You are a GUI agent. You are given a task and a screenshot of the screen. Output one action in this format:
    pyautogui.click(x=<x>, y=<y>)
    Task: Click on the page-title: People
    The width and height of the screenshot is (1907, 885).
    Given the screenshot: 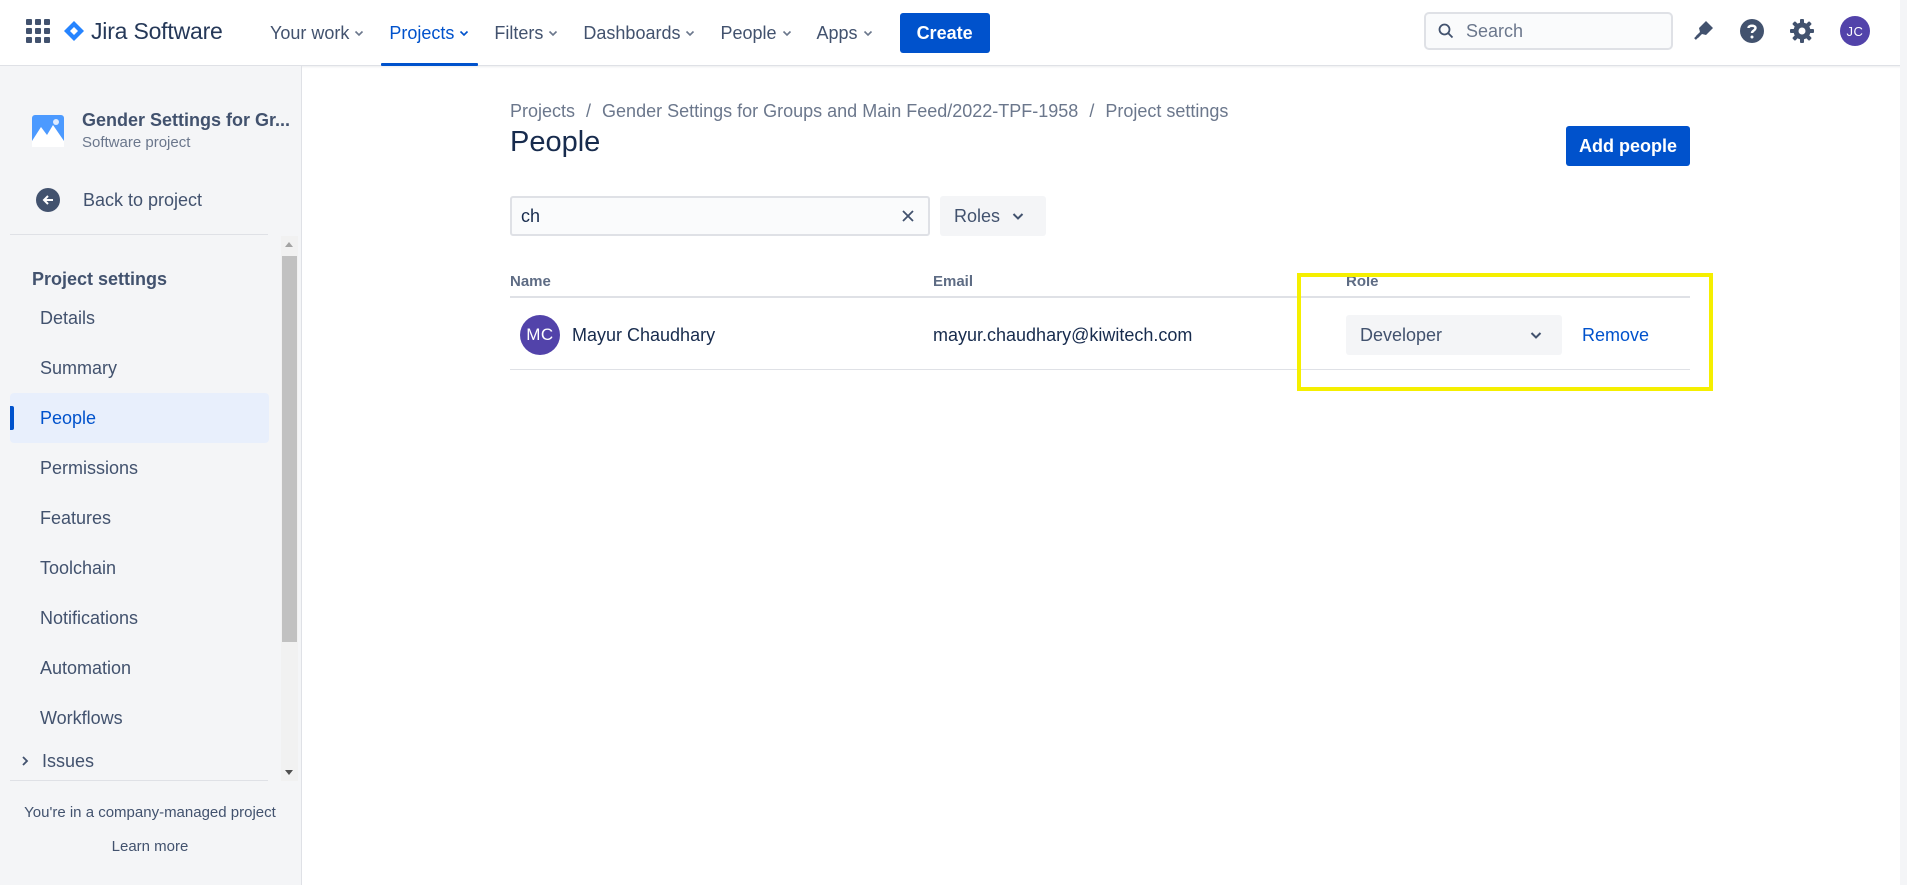 What is the action you would take?
    pyautogui.click(x=555, y=142)
    